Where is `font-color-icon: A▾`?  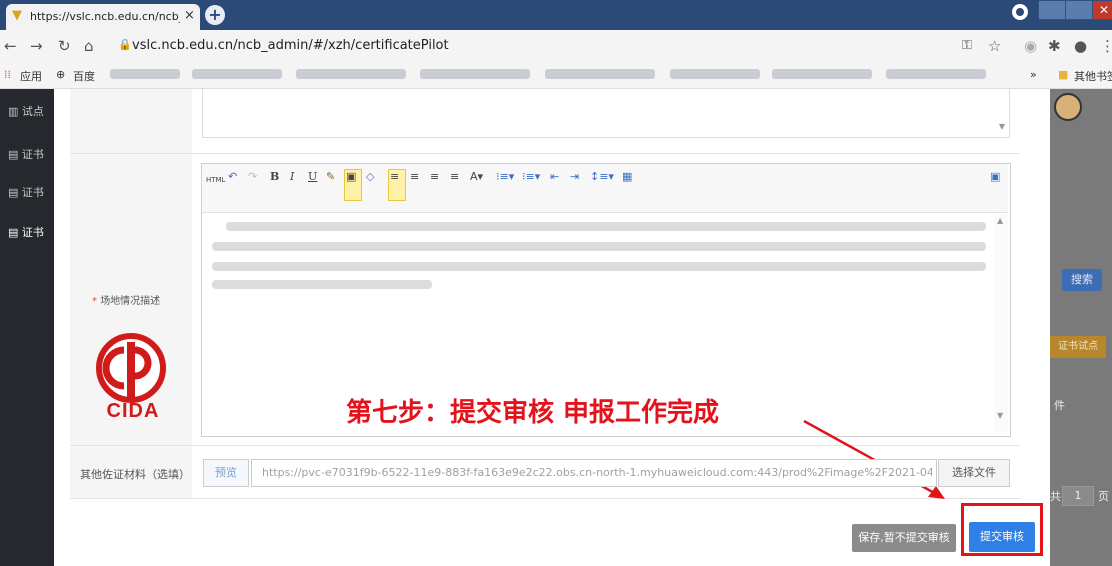 font-color-icon: A▾ is located at coordinates (476, 177).